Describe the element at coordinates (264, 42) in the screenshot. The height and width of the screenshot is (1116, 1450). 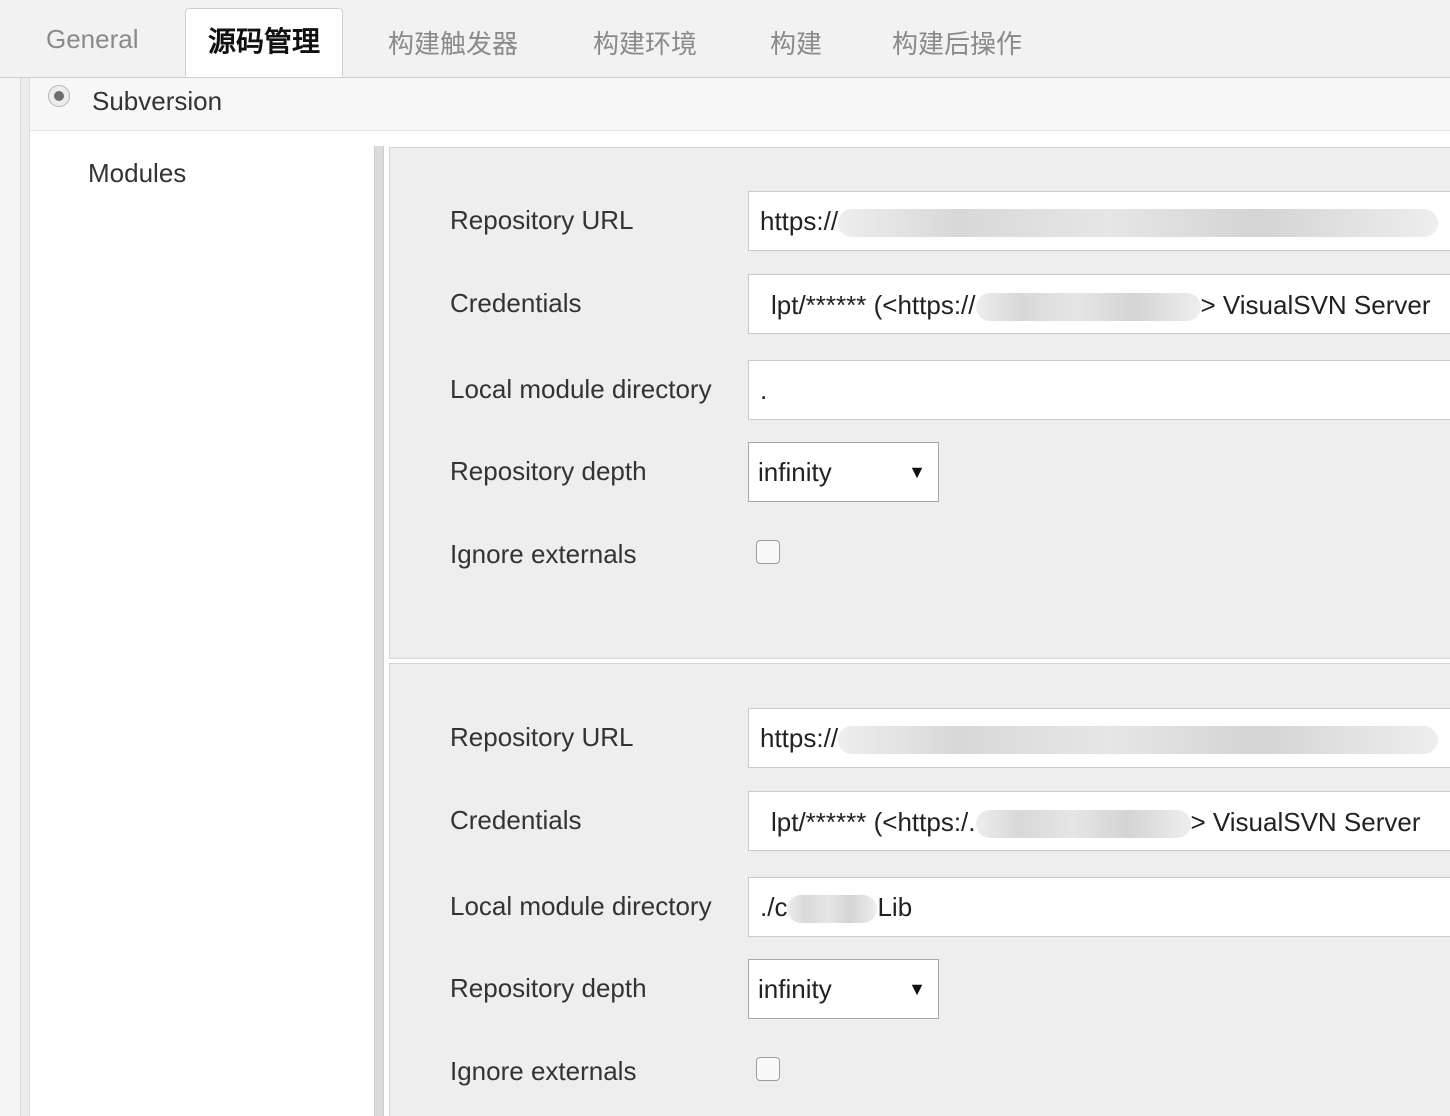
I see `tab-source-code-management: 源码管理` at that location.